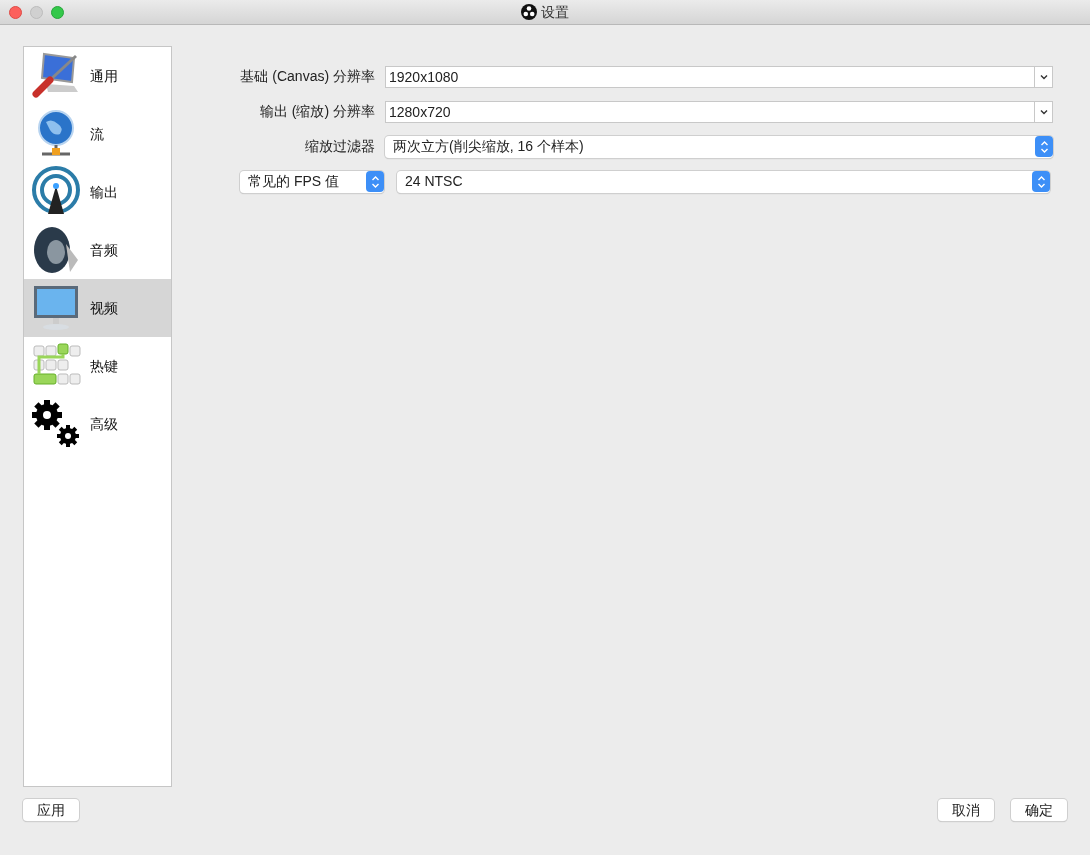  I want to click on sidebar-item: 视频, so click(97, 308).